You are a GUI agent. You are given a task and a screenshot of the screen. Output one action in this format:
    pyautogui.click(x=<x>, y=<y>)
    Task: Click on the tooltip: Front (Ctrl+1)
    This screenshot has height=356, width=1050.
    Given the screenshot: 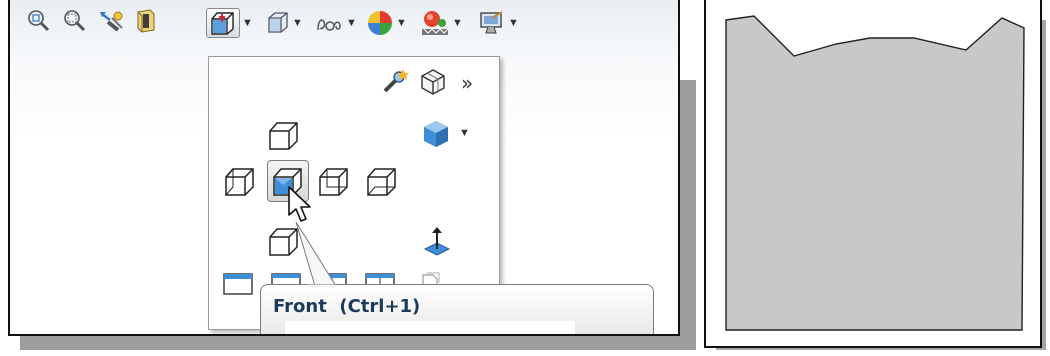 What is the action you would take?
    pyautogui.click(x=457, y=309)
    